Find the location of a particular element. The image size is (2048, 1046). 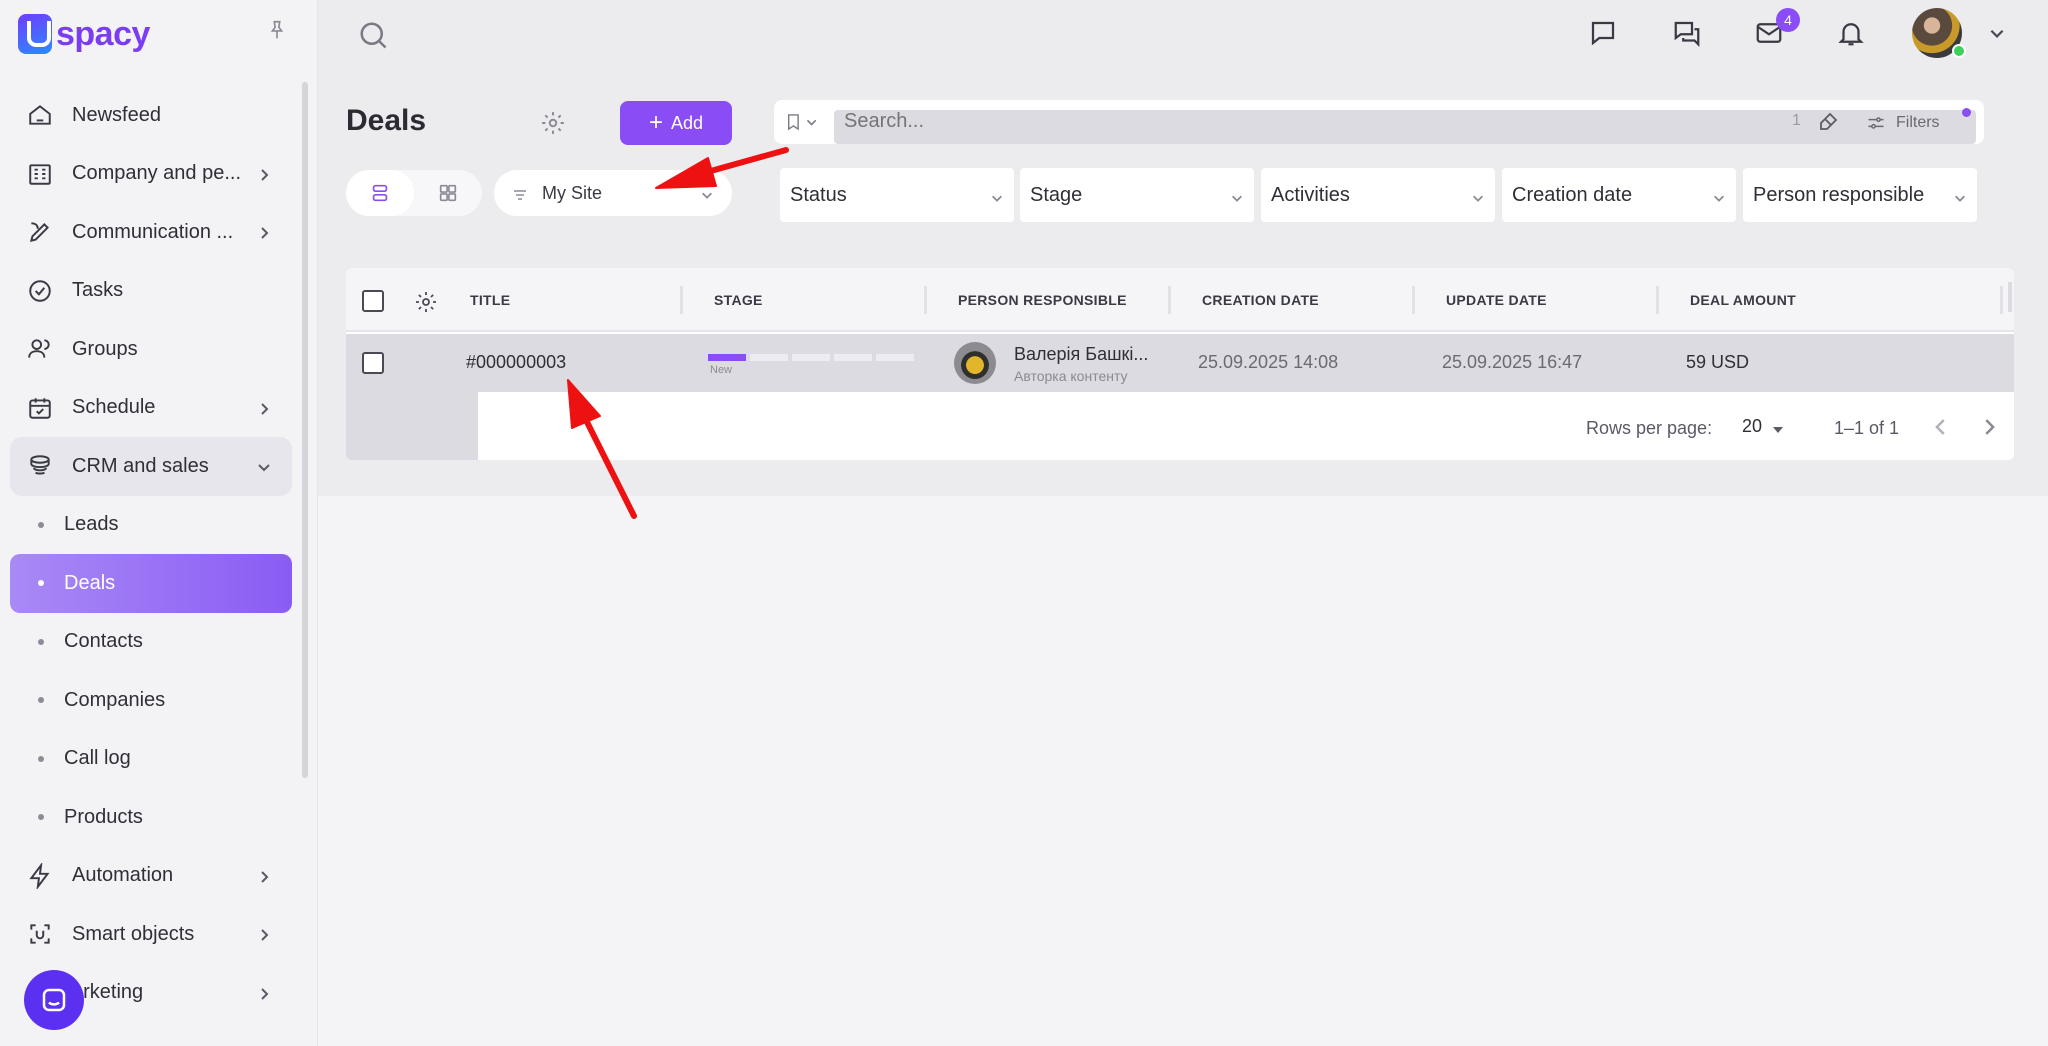

sidebar-item-label: Automation is located at coordinates (123, 875).